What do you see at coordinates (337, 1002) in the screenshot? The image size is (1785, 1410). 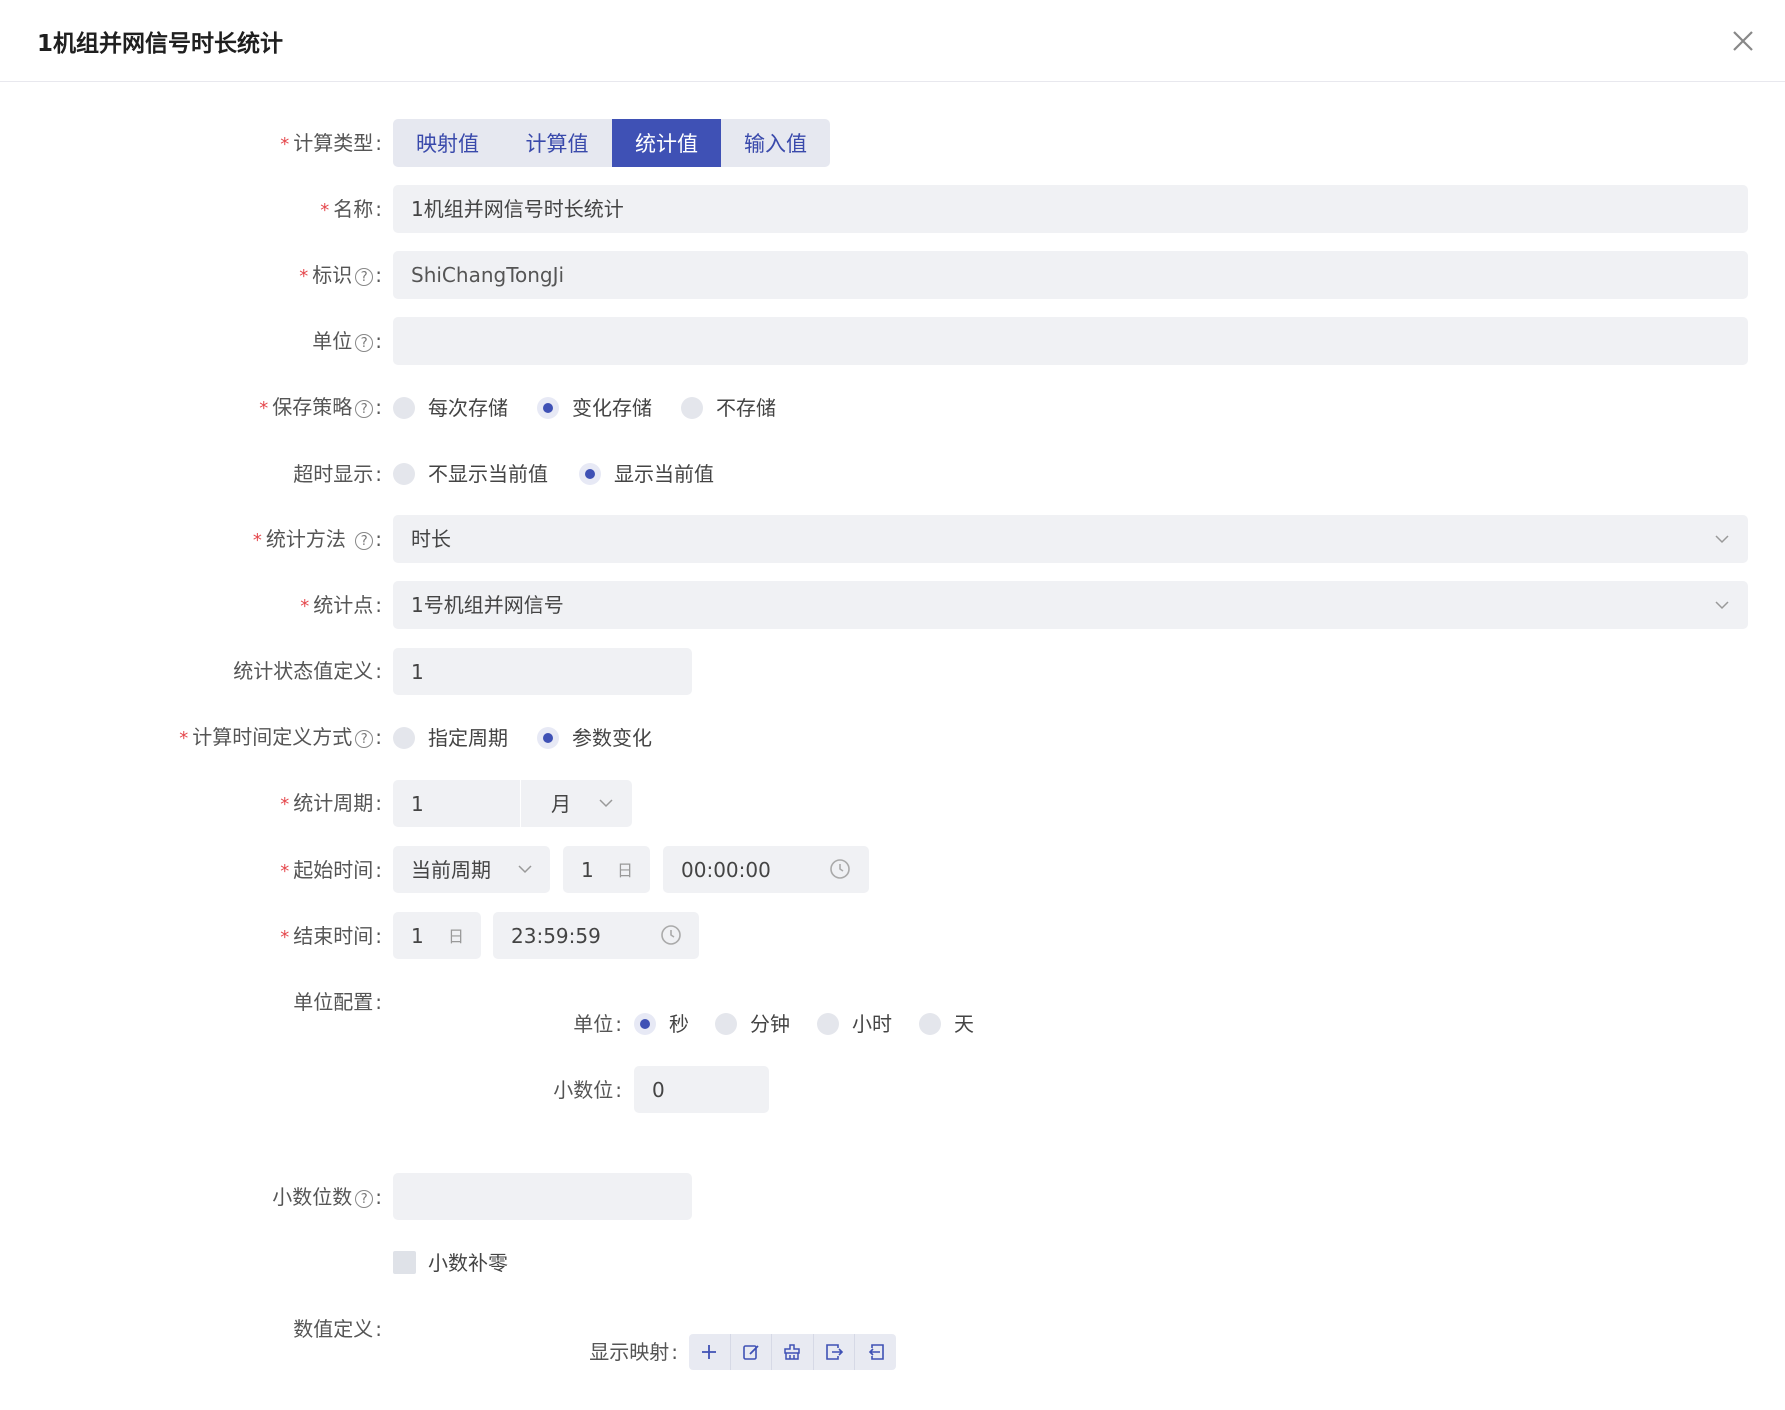 I see `unit-config-label: 单位配置:` at bounding box center [337, 1002].